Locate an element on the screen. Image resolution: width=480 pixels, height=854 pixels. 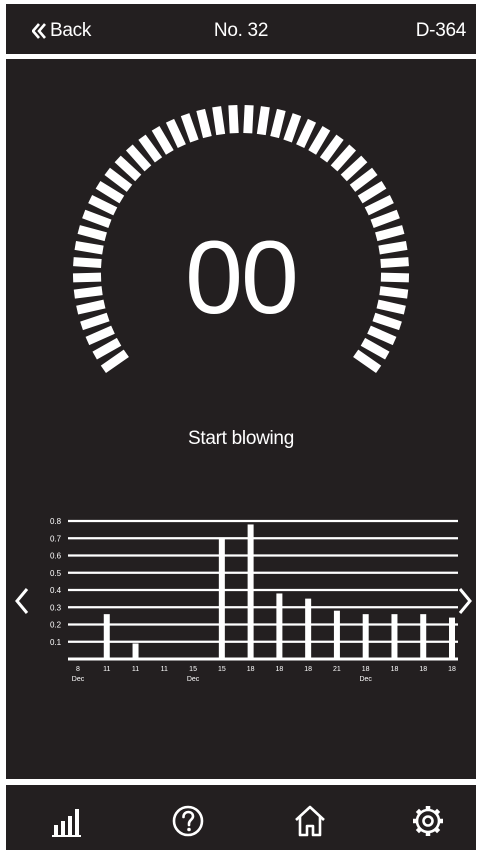
y-tick-label: 0.2 is located at coordinates (56, 625).